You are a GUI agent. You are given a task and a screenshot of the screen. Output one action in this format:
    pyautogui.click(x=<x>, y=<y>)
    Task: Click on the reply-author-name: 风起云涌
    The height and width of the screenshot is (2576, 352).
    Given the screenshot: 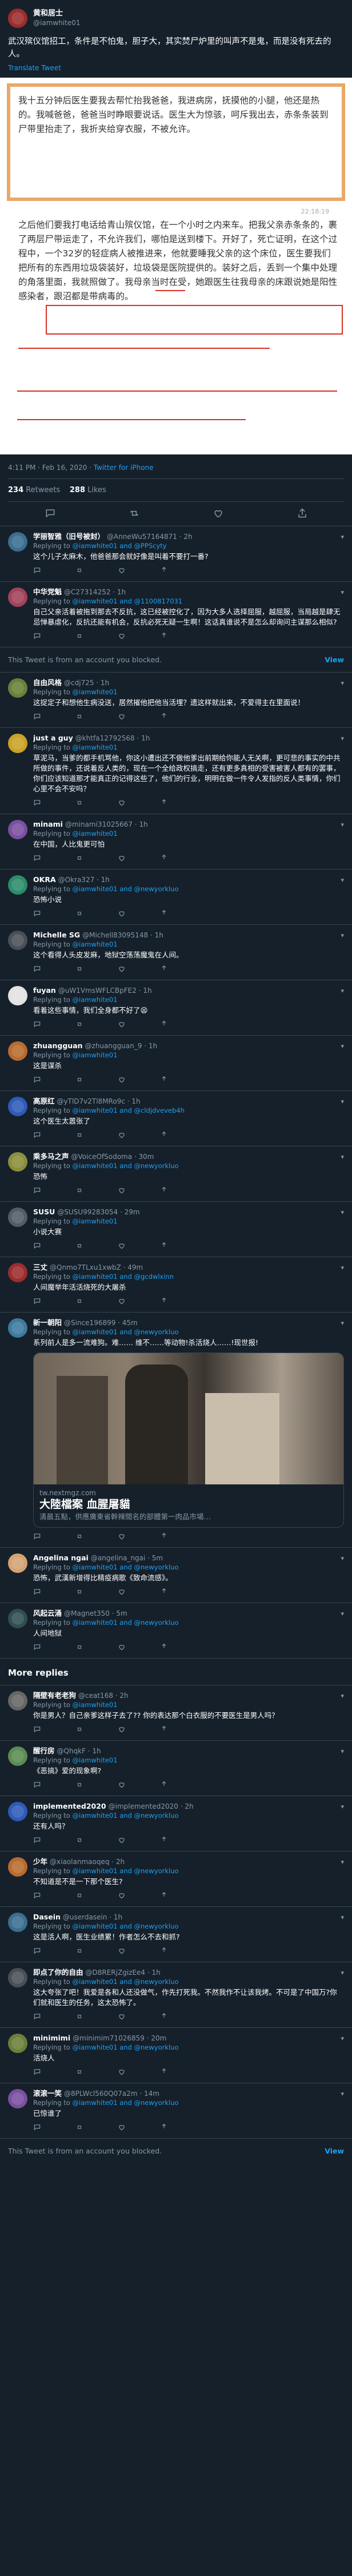 What is the action you would take?
    pyautogui.click(x=47, y=1613)
    